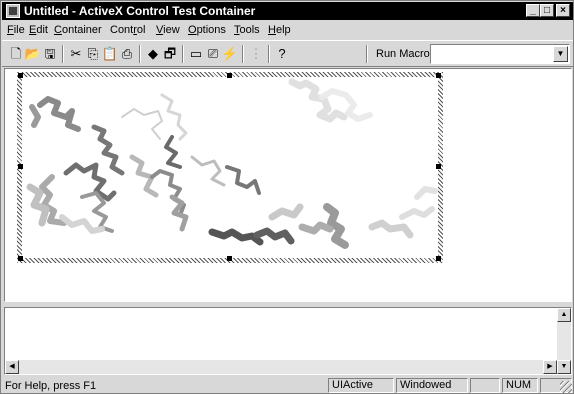 The width and height of the screenshot is (574, 394). I want to click on save-icon: 🖫, so click(50, 54).